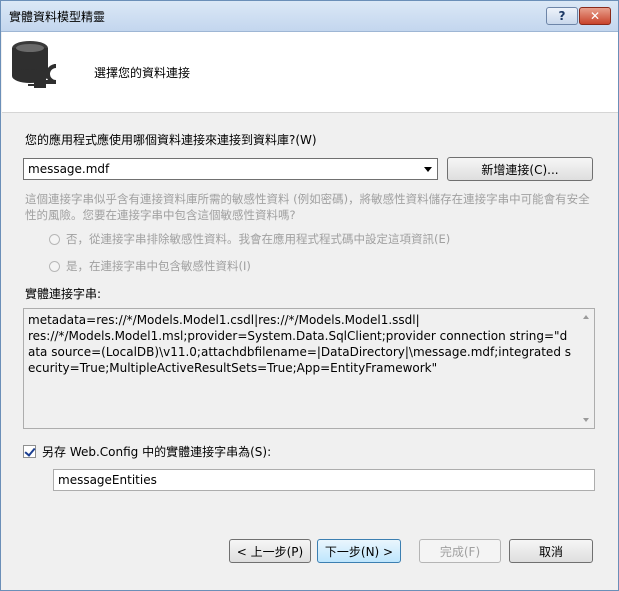 The image size is (619, 591). I want to click on next-button: 下一步(N) >, so click(359, 551).